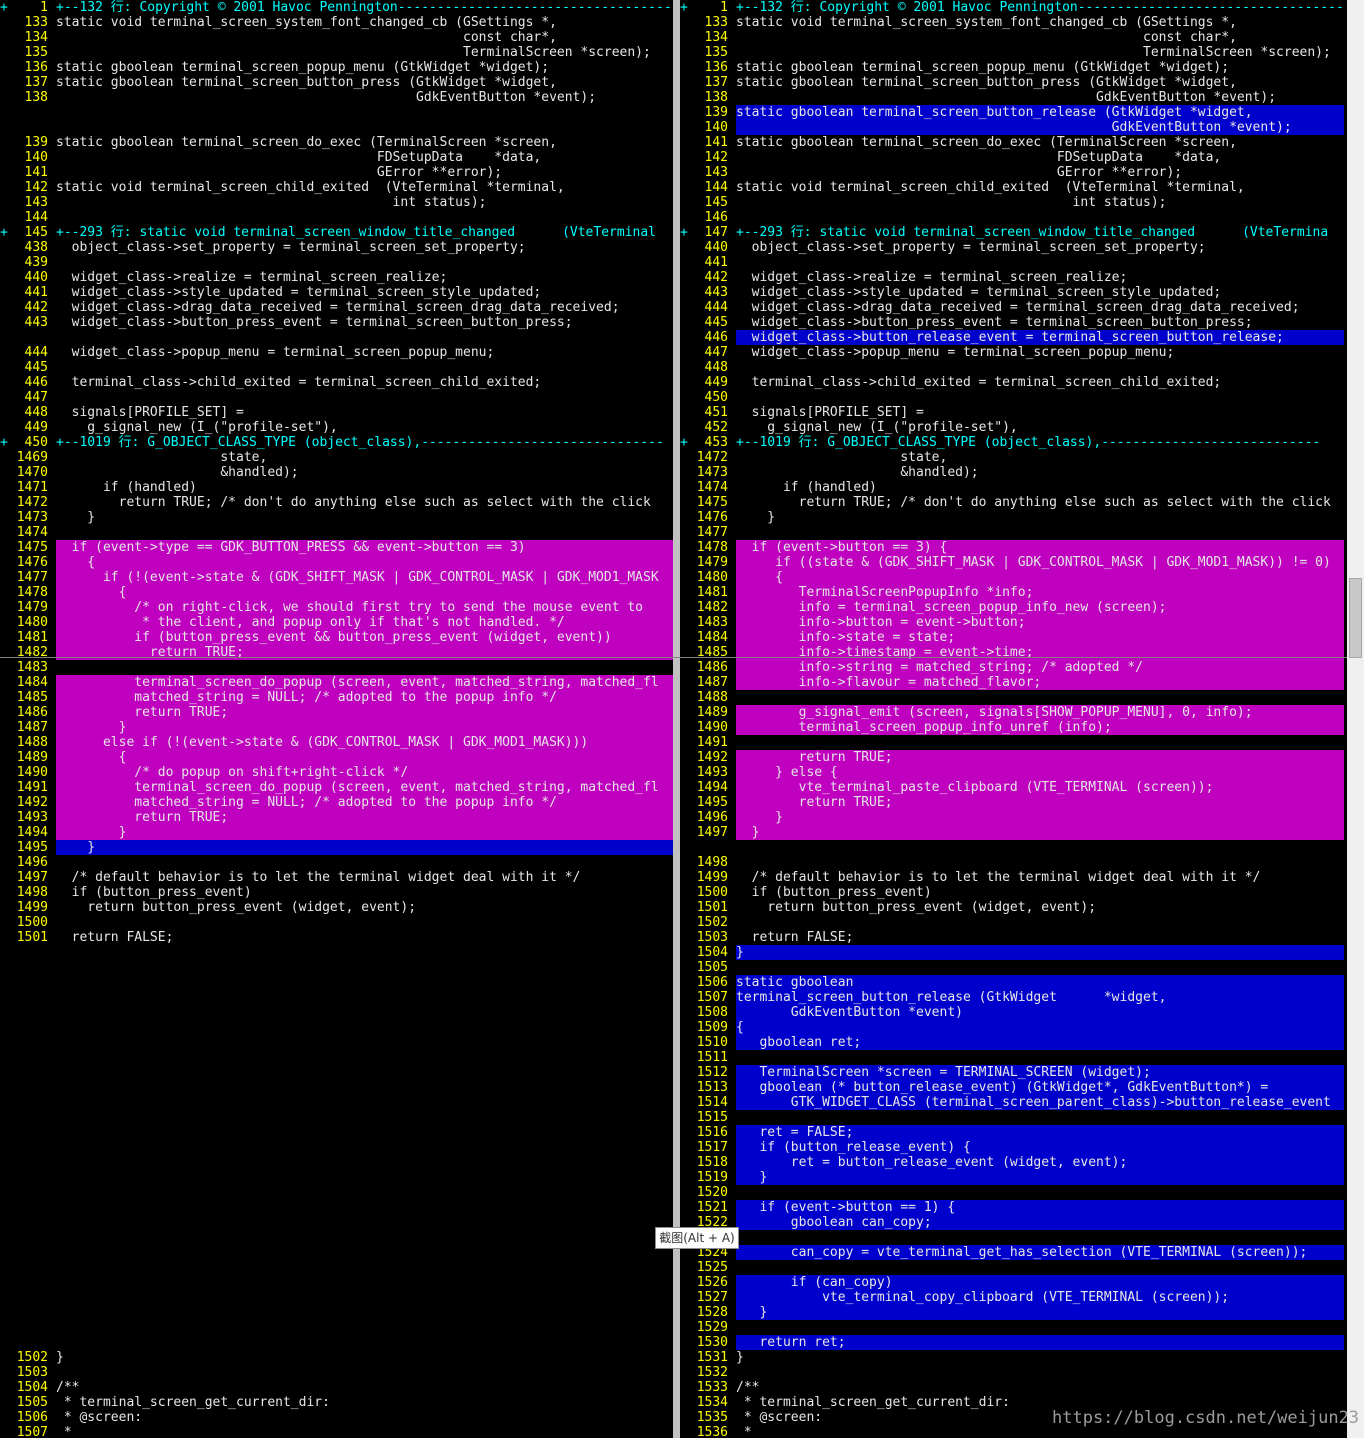 This screenshot has height=1438, width=1364. Describe the element at coordinates (1012, 922) in the screenshot. I see `code-line: 1502` at that location.